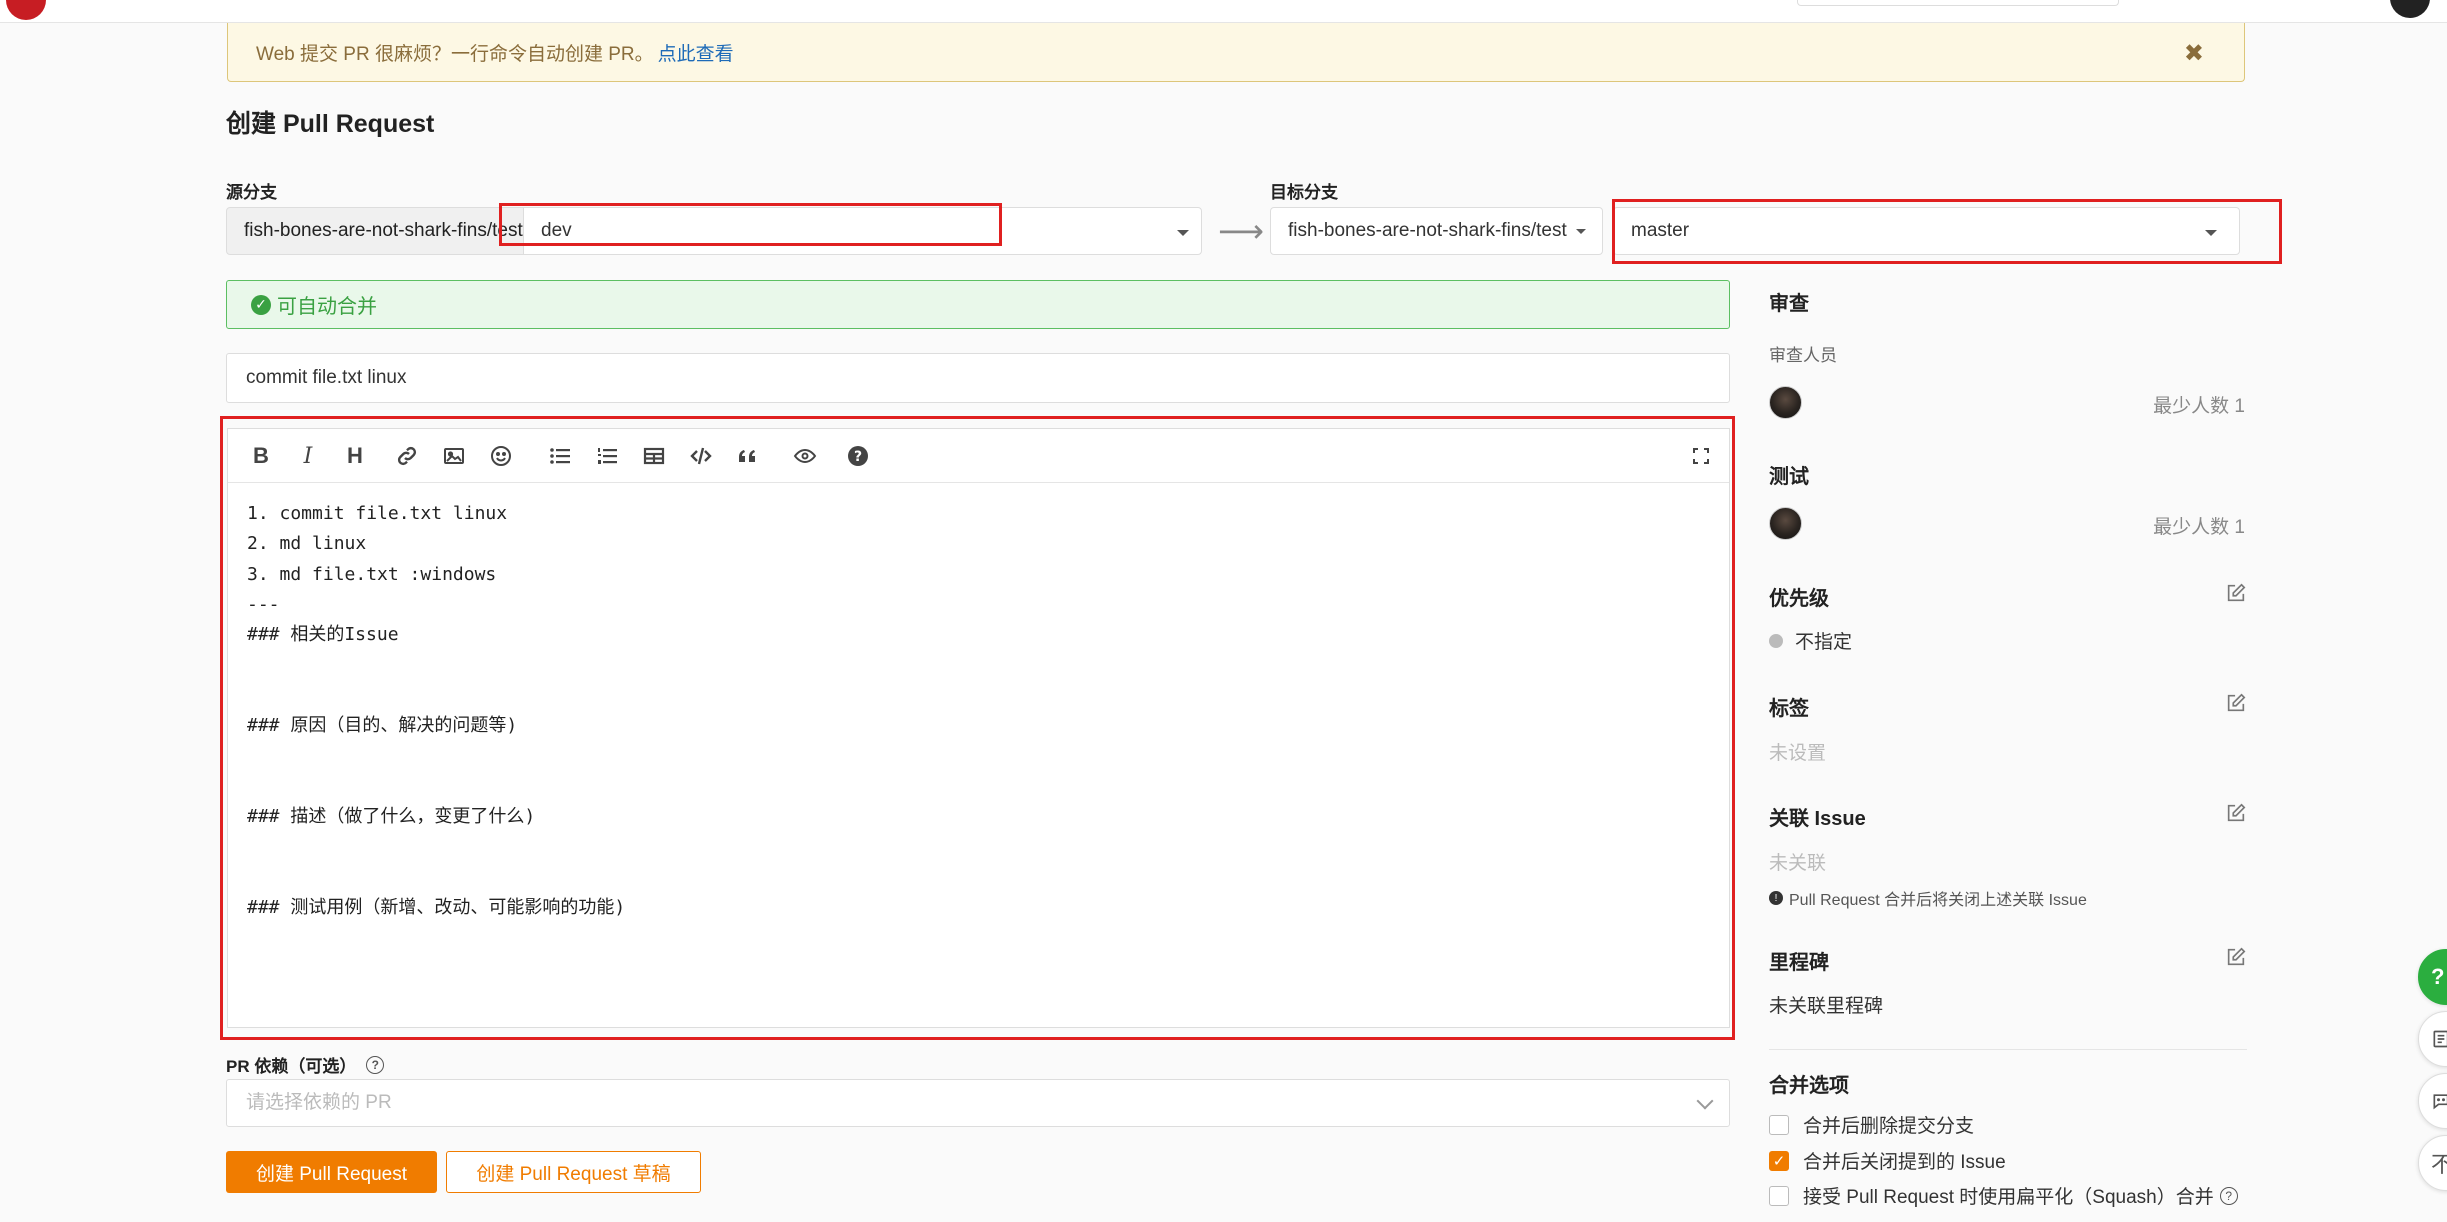 The width and height of the screenshot is (2447, 1222). What do you see at coordinates (1785, 402) in the screenshot?
I see `reviewer-avatar` at bounding box center [1785, 402].